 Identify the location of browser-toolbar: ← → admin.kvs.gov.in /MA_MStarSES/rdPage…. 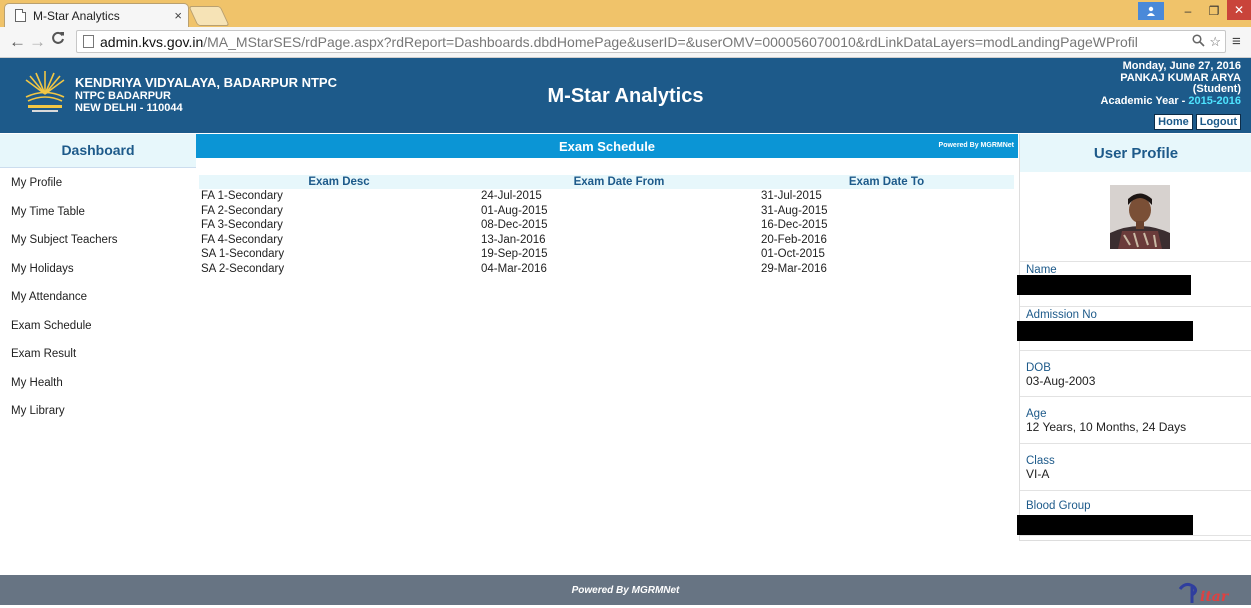
(625, 42).